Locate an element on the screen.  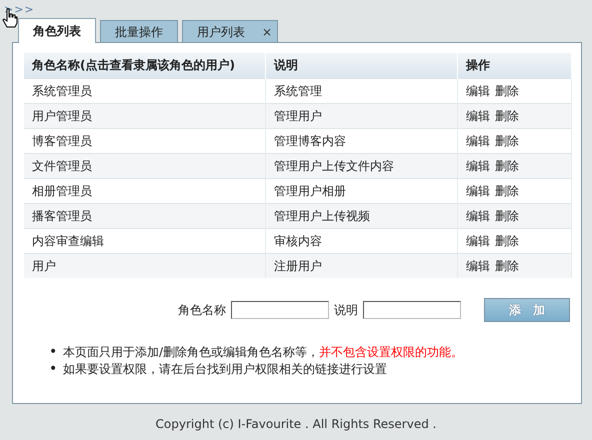
copyright-text: Copyright (c) I-Favourite . All Rights Reserved . is located at coordinates (296, 424).